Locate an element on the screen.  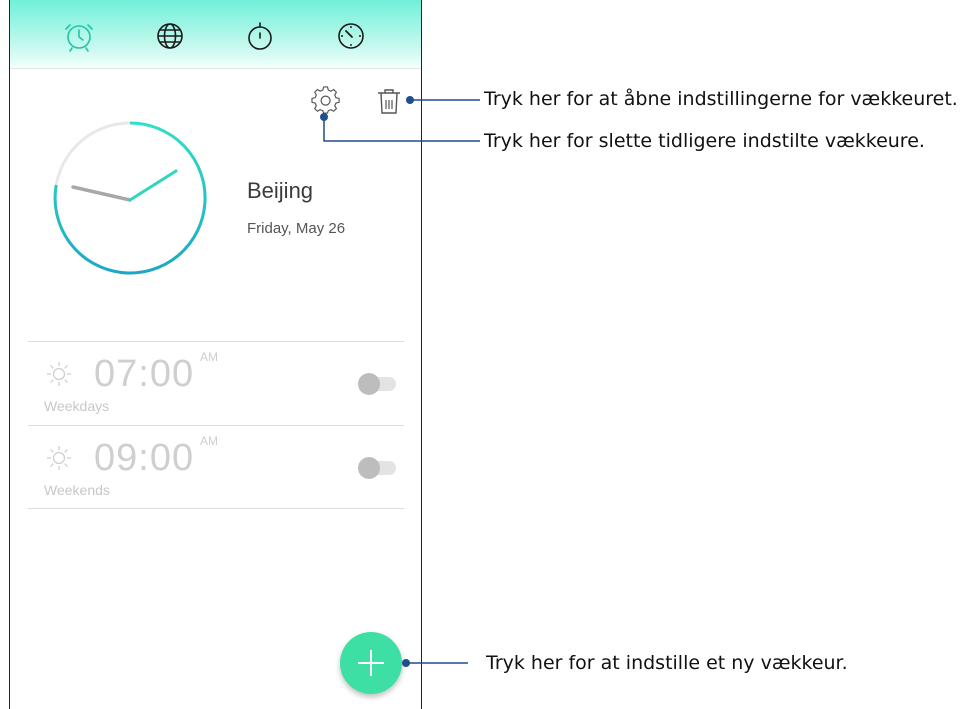
callout-add-label: Tryk her for at indstille et ny vækkeur. is located at coordinates (667, 663).